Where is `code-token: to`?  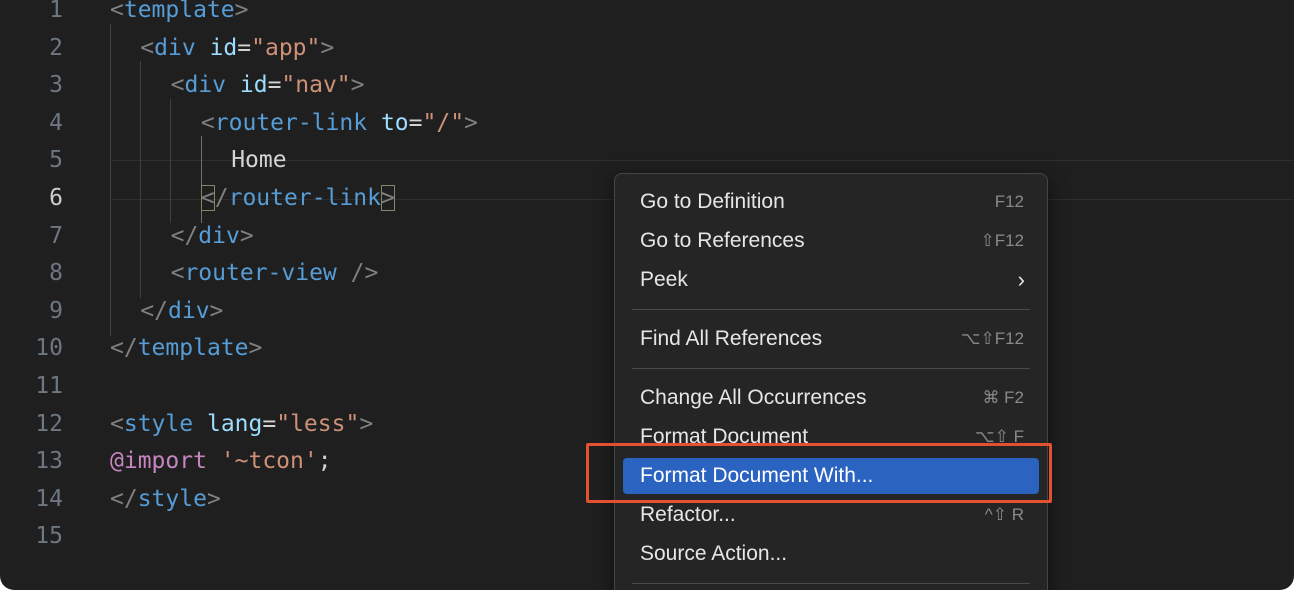
code-token: to is located at coordinates (394, 122).